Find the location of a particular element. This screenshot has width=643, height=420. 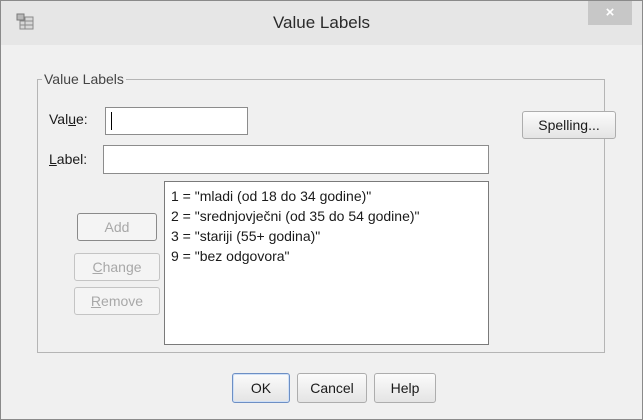

add-button: Add is located at coordinates (117, 227).